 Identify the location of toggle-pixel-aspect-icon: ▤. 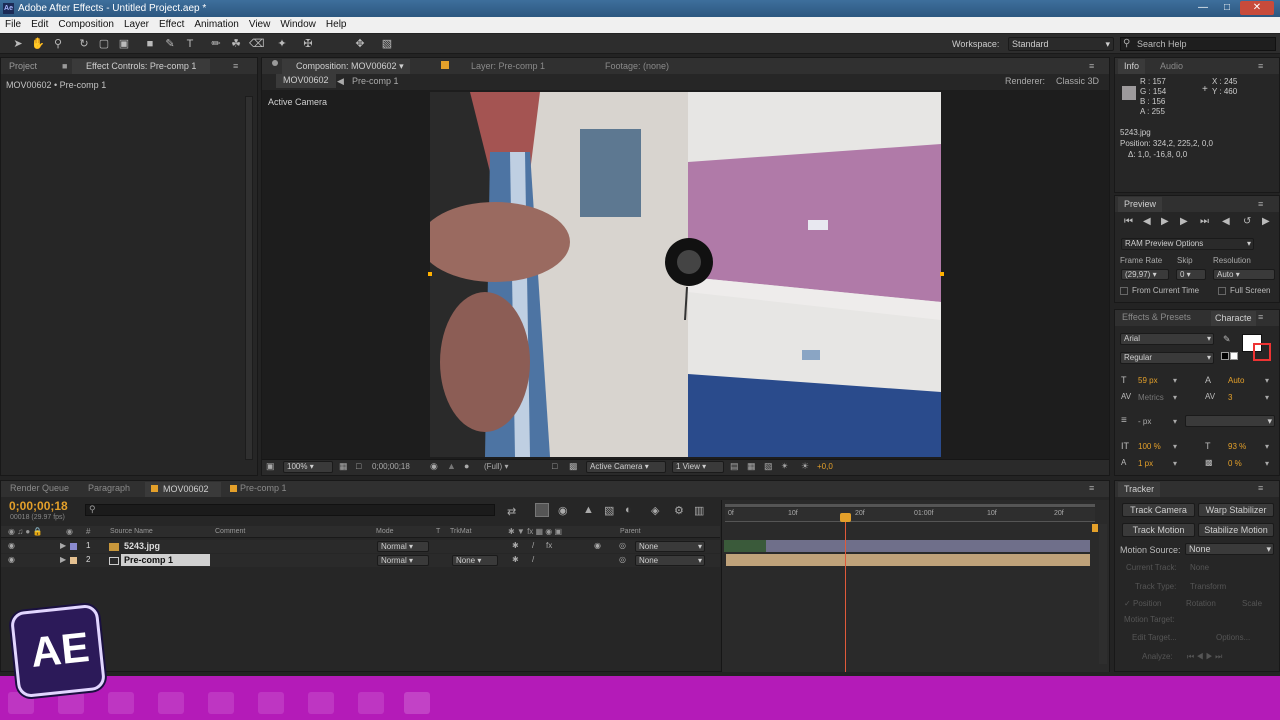
(734, 466).